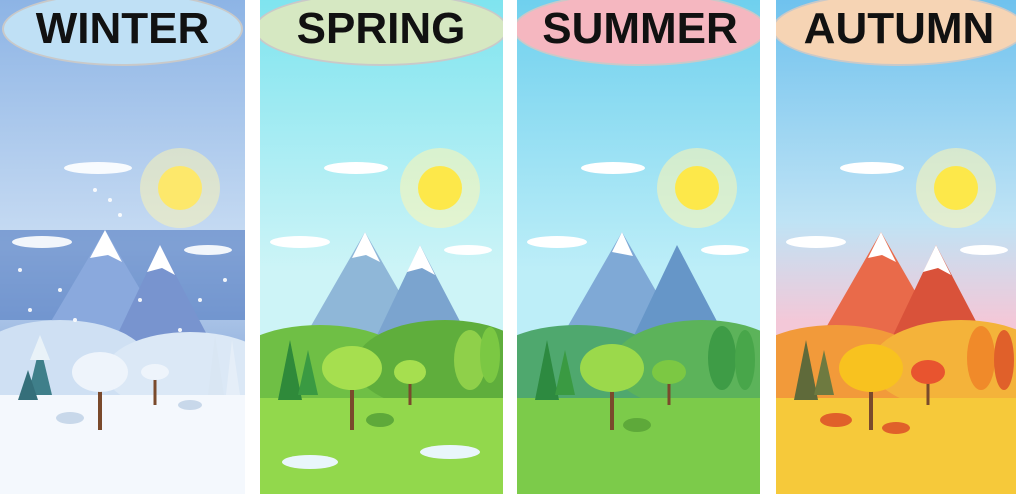  What do you see at coordinates (381, 33) in the screenshot?
I see `season-label-spring: SPRING` at bounding box center [381, 33].